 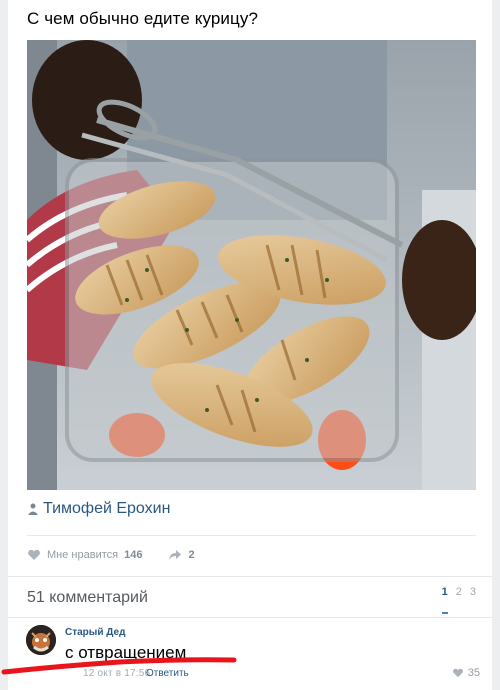 What do you see at coordinates (95, 632) in the screenshot?
I see `comment-author: Старый Дед` at bounding box center [95, 632].